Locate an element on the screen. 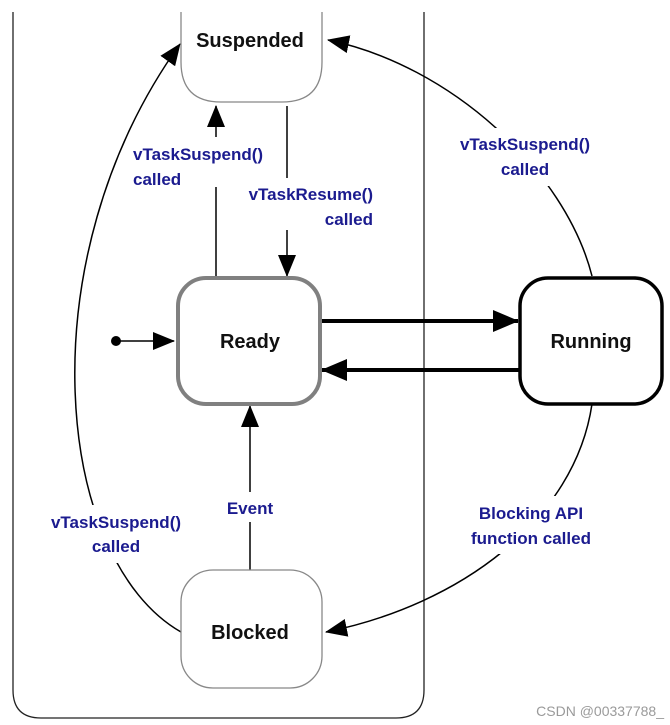  label-blocked-to-suspended: vTaskSuspend() is located at coordinates (116, 522).